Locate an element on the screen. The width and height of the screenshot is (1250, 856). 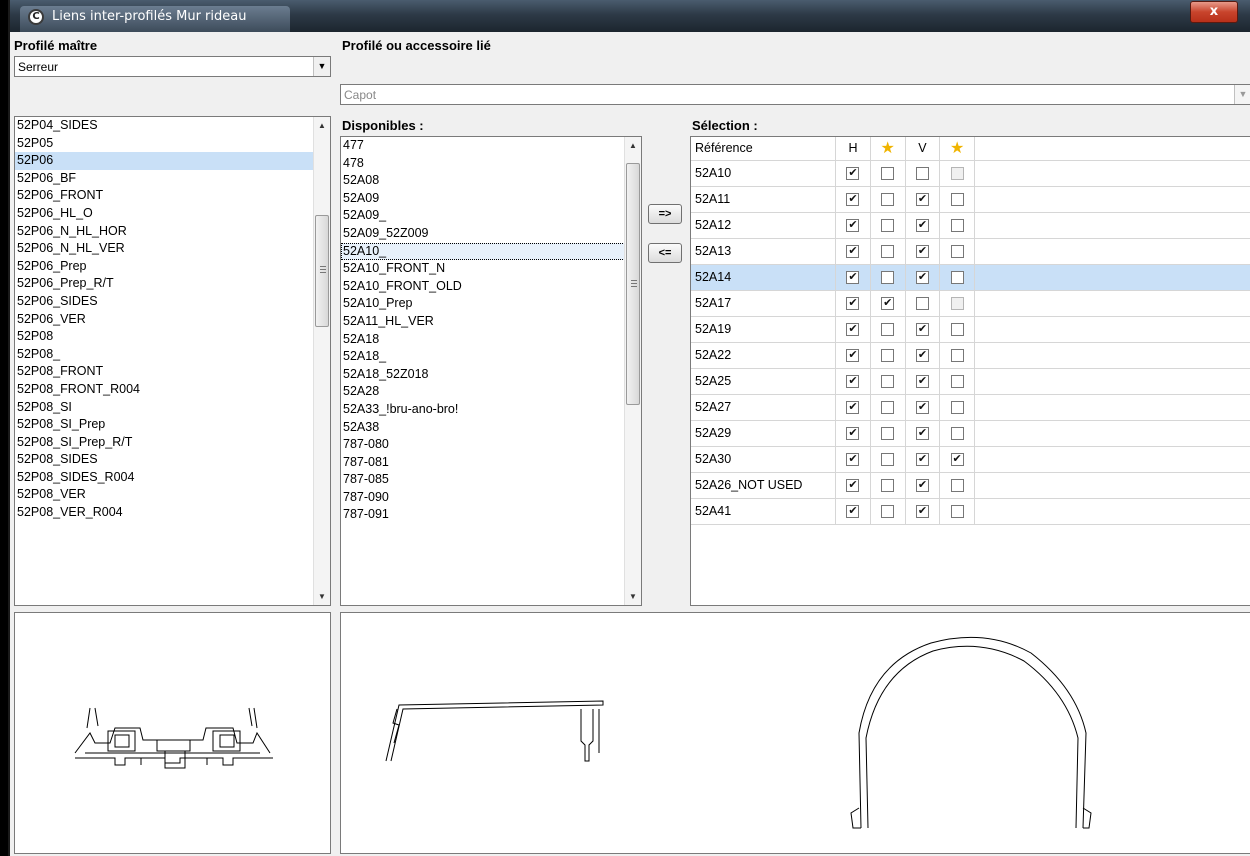
master-list-item: 52P06_Prep is located at coordinates (172, 267).